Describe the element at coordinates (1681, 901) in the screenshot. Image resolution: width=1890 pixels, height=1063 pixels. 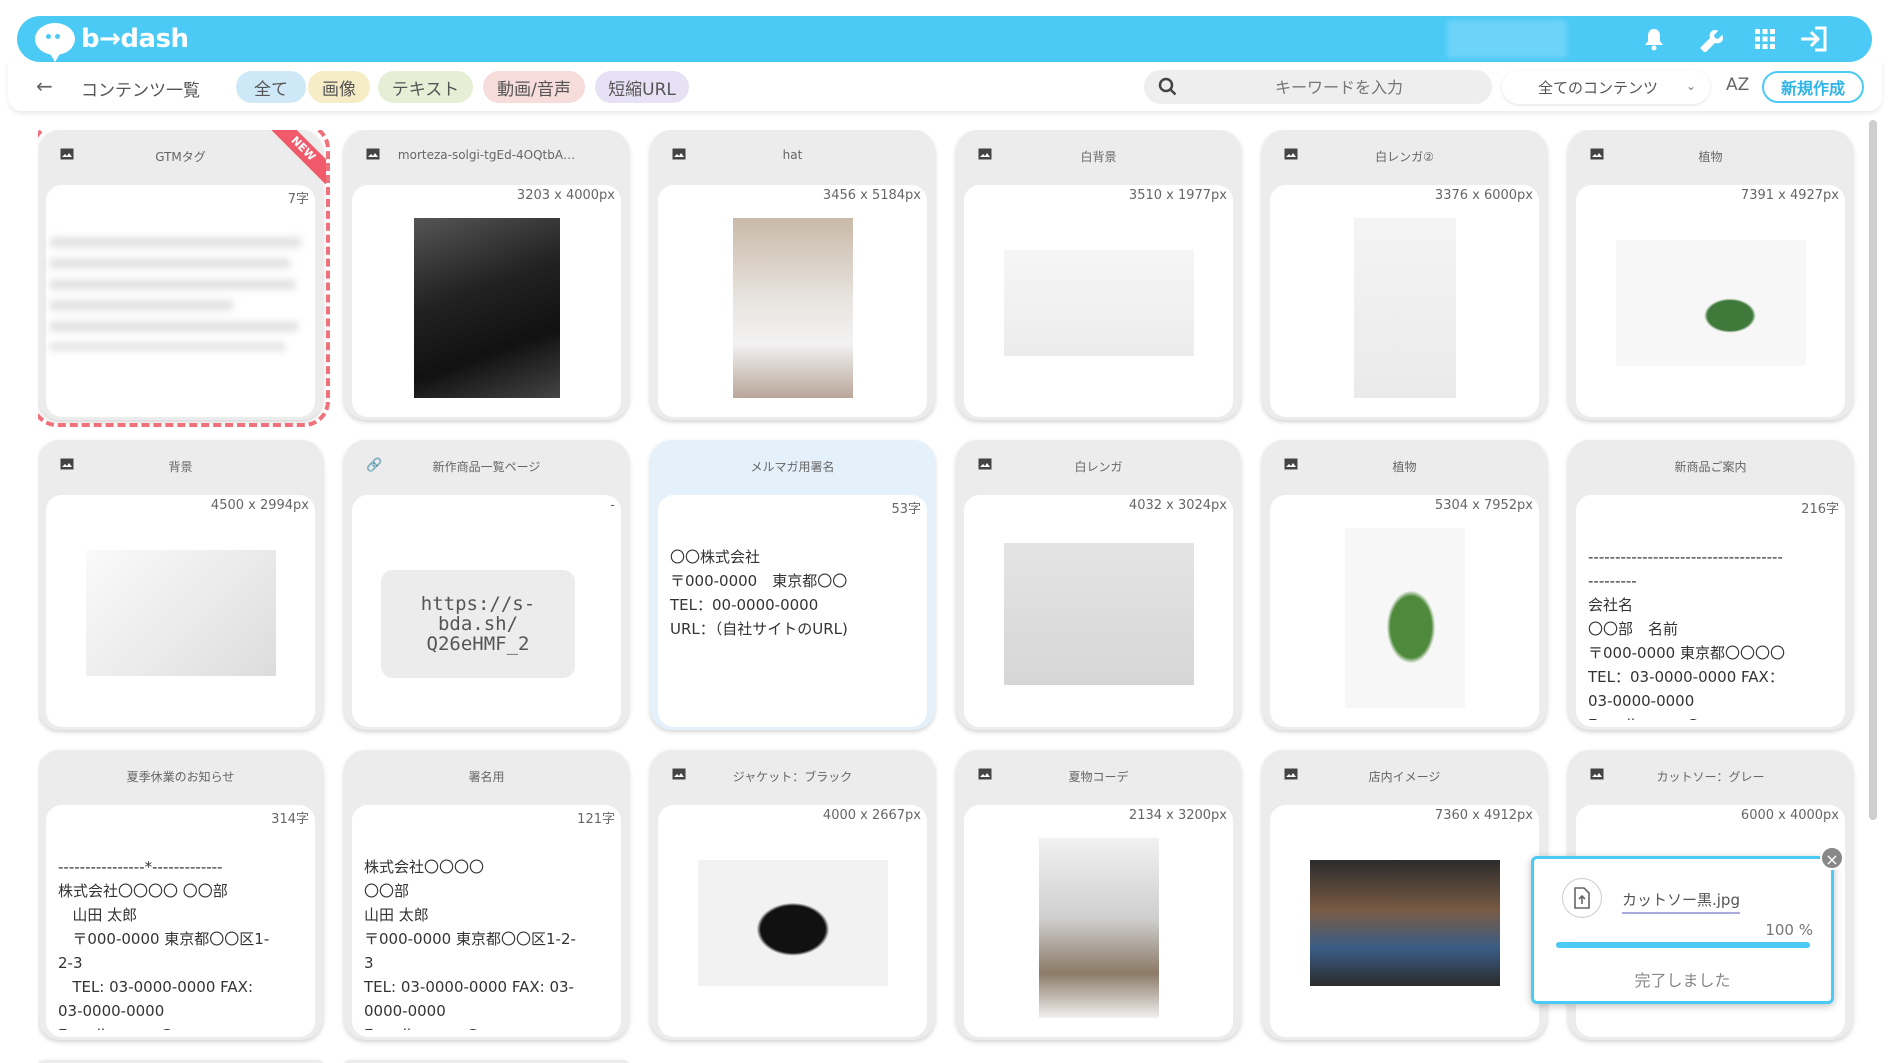
I see `upload-file-name: カットソー黒.jpg` at that location.